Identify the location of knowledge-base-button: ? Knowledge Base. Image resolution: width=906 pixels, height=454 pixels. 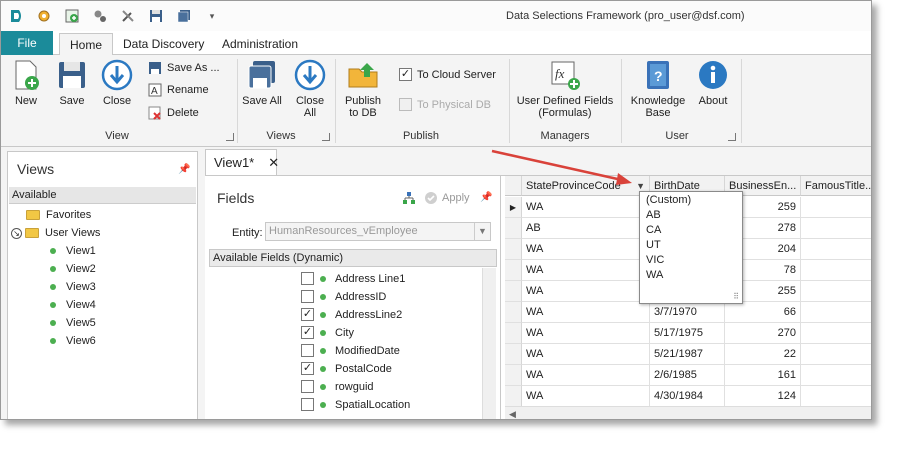
(658, 89).